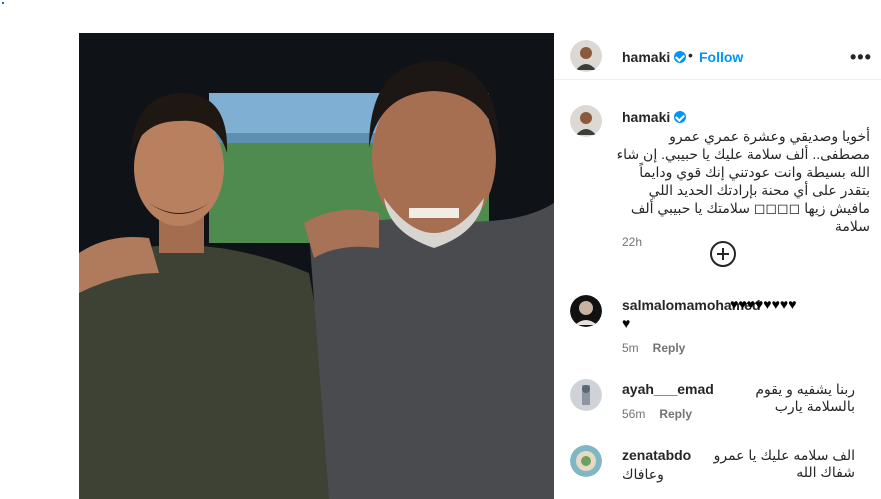 The width and height of the screenshot is (881, 499). I want to click on post-header: hamaki • Follow •••, so click(717, 56).